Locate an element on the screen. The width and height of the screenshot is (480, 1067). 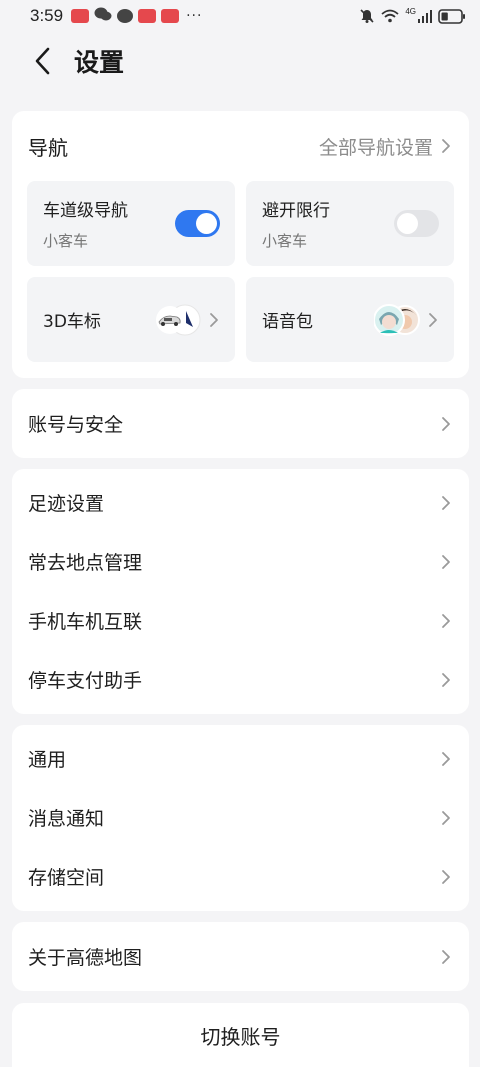
tile-label: 车道级导航 is located at coordinates (85, 211).